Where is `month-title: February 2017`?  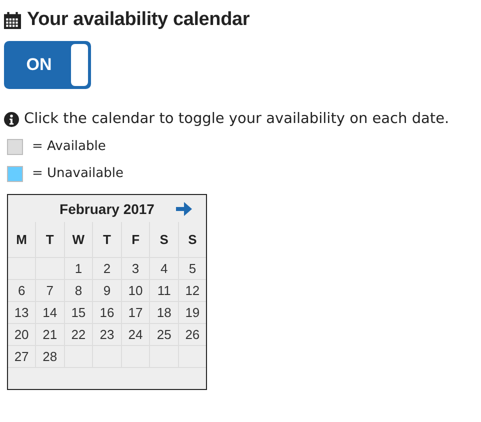 month-title: February 2017 is located at coordinates (107, 208).